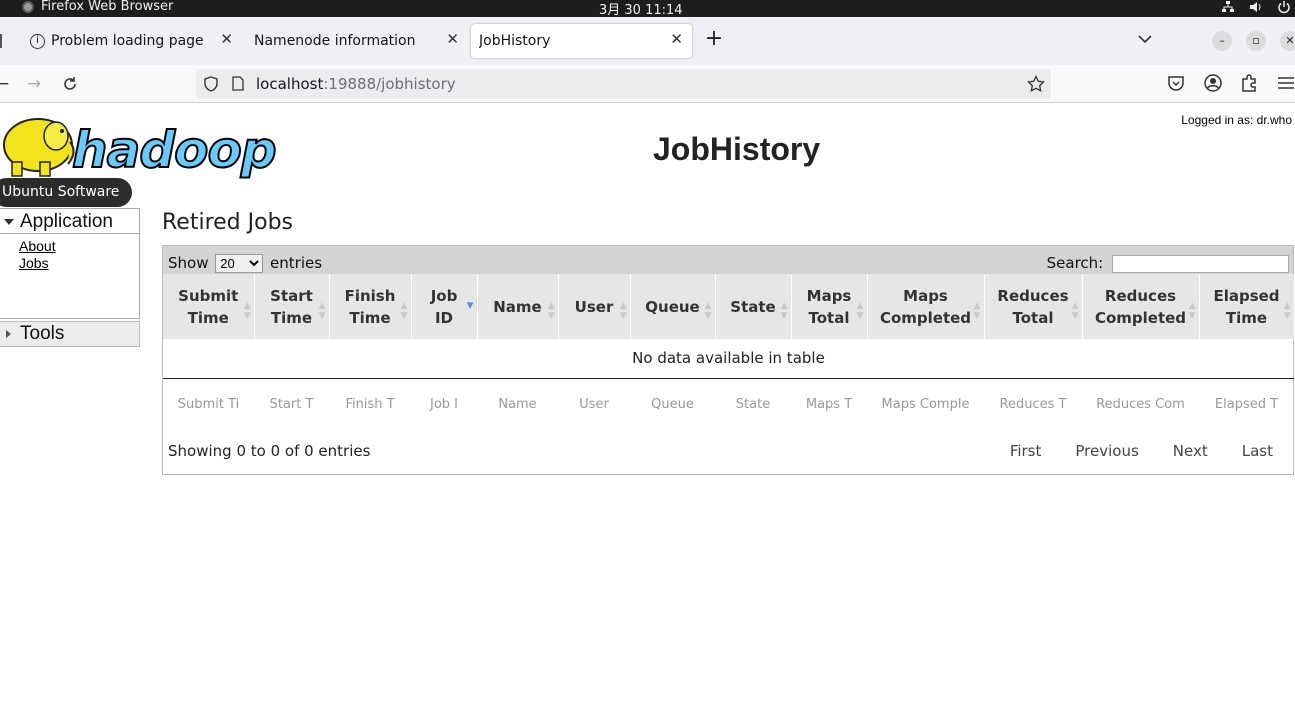 This screenshot has width=1295, height=714. Describe the element at coordinates (672, 404) in the screenshot. I see `column-filter: Queue` at that location.